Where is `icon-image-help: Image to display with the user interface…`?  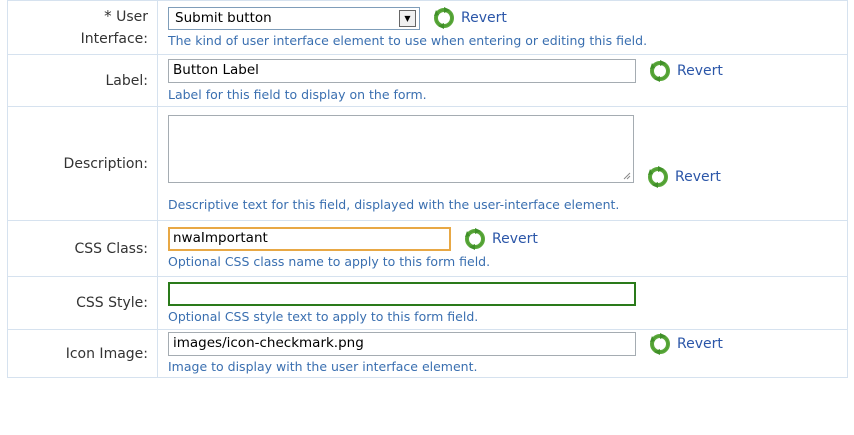 icon-image-help: Image to display with the user interface… is located at coordinates (323, 366).